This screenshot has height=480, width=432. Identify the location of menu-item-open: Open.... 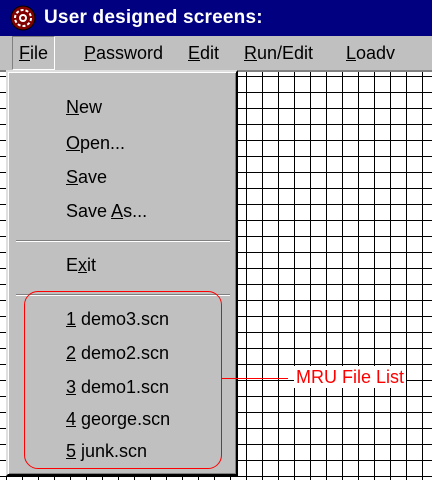
(95, 143).